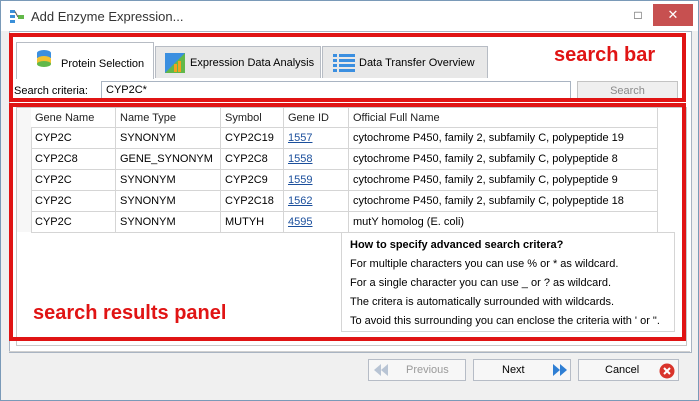 Image resolution: width=699 pixels, height=401 pixels. Describe the element at coordinates (667, 371) in the screenshot. I see `cancel-icon` at that location.